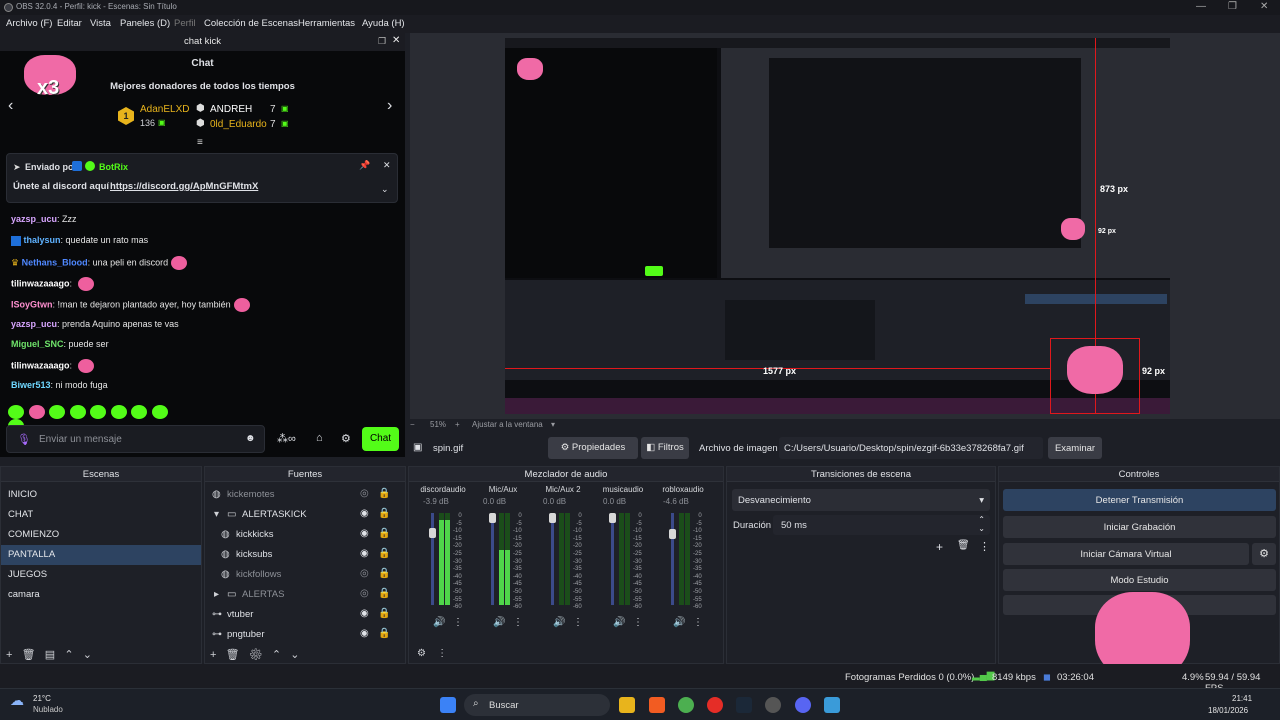  What do you see at coordinates (305, 495) in the screenshot?
I see `source-item: ◍ kickemotes ◎ 🔒` at bounding box center [305, 495].